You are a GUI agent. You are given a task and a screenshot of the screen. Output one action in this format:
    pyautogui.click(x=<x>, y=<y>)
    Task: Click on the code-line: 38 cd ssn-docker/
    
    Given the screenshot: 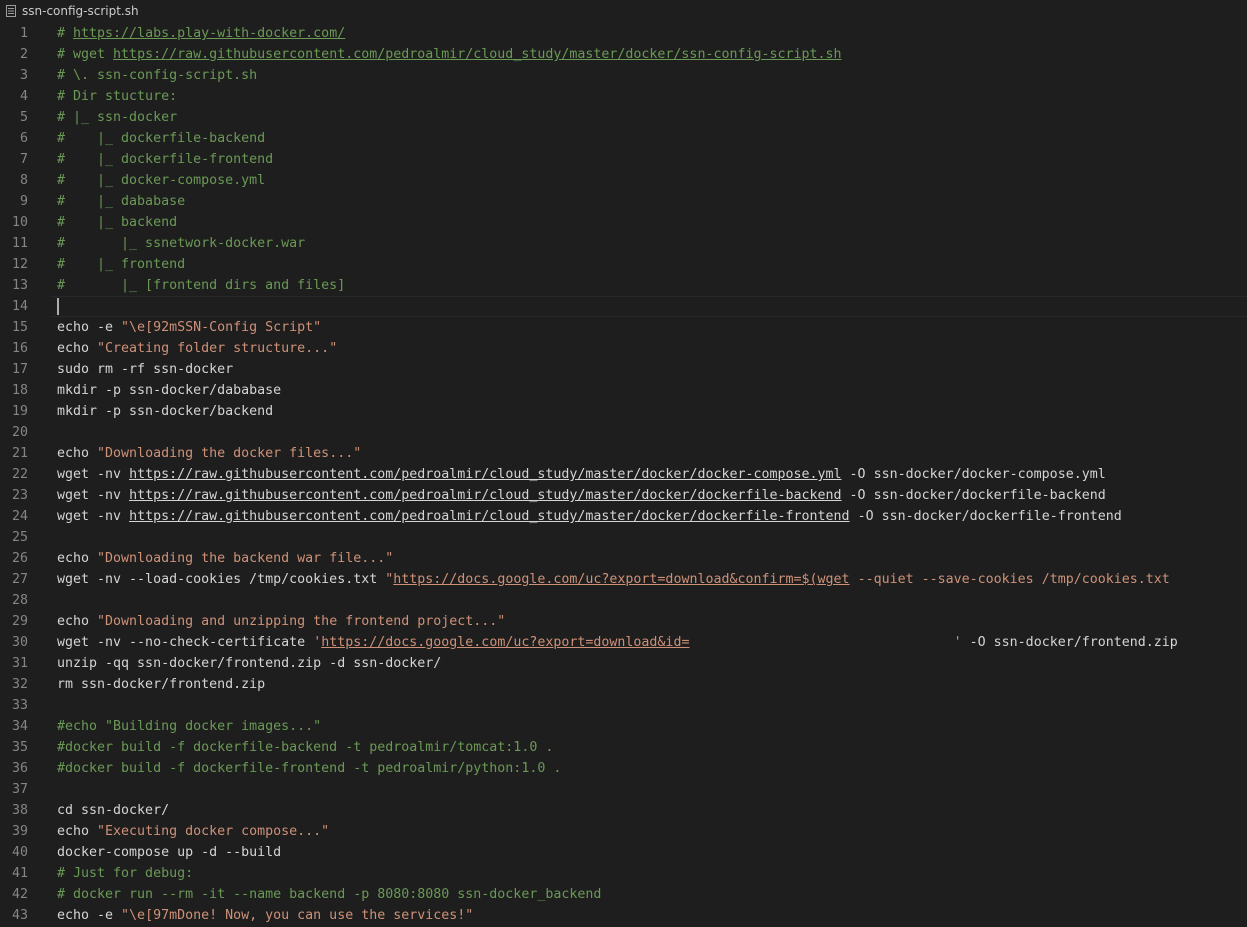 What is the action you would take?
    pyautogui.click(x=623, y=810)
    